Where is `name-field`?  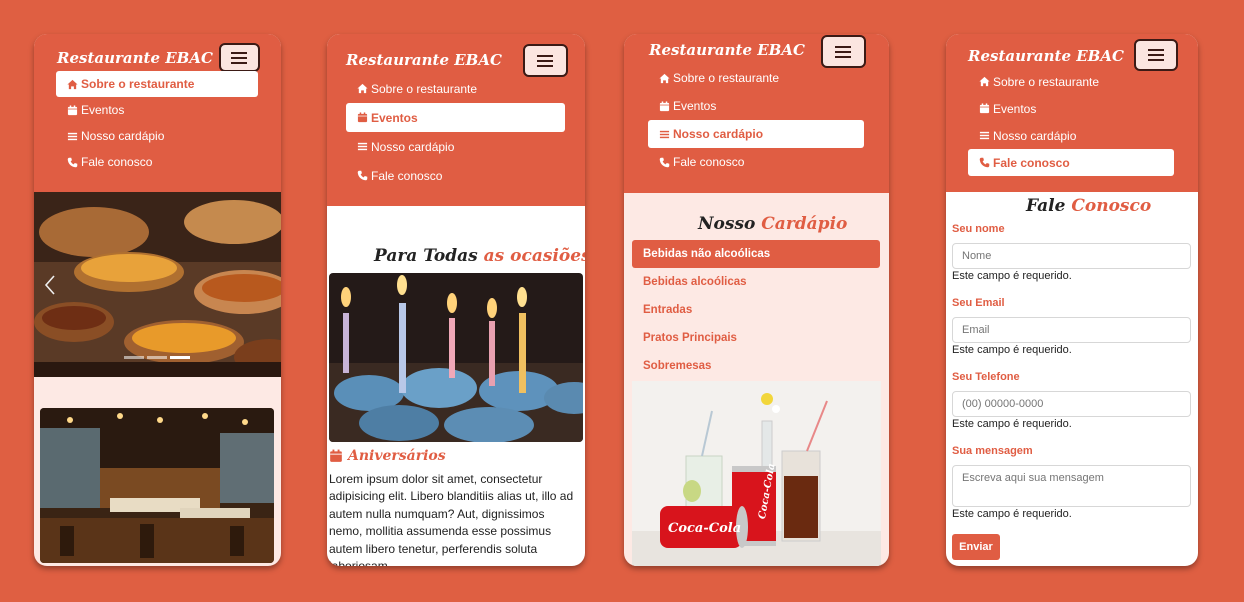
name-field is located at coordinates (1071, 256).